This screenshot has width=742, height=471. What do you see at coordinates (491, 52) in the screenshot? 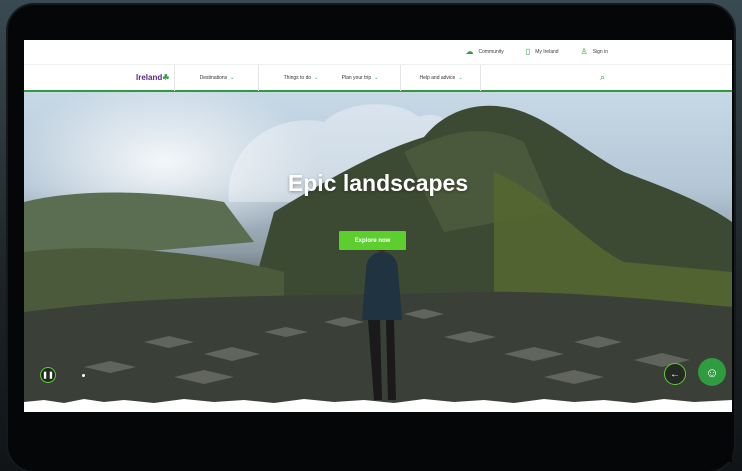
I see `community-label: Community` at bounding box center [491, 52].